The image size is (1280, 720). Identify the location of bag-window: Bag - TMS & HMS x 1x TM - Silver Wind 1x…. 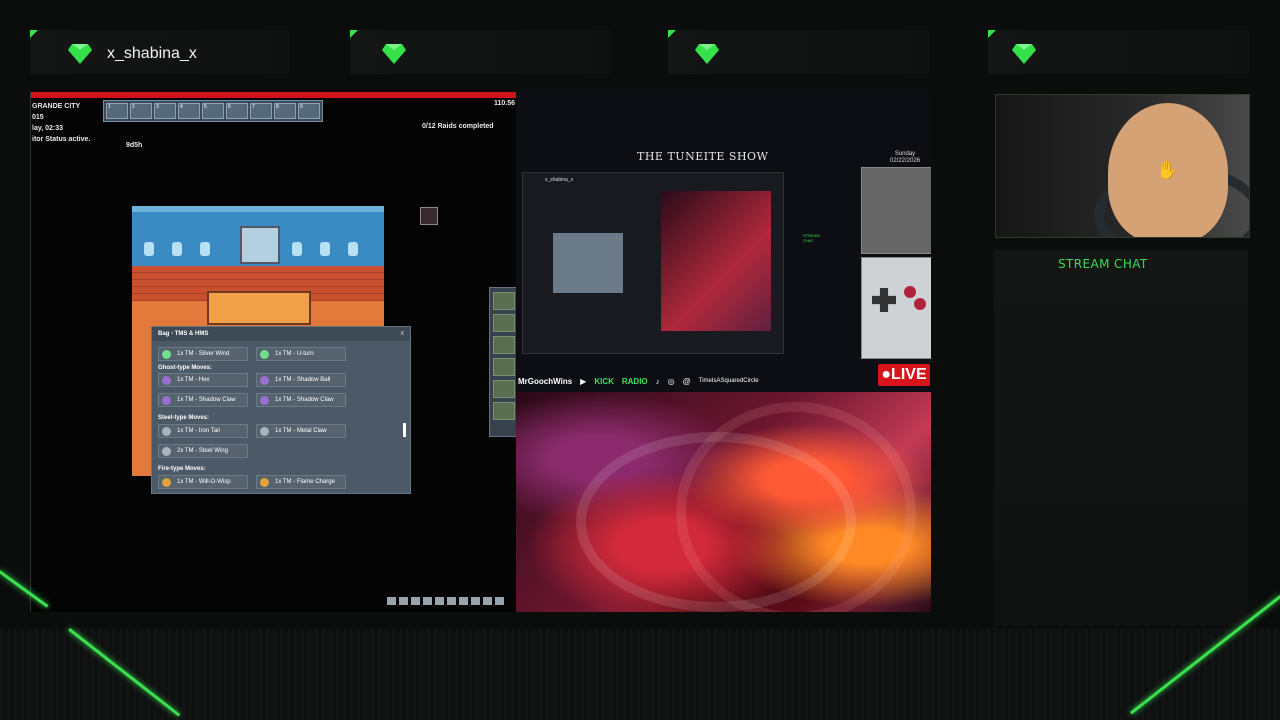
(281, 410).